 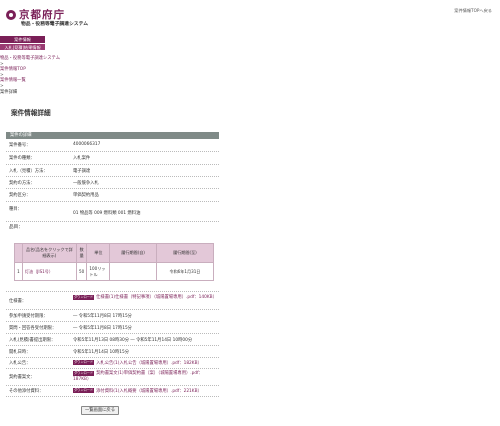 What do you see at coordinates (101, 352) in the screenshot?
I see `opening-date-value: 令和5年11月14日 10時15分` at bounding box center [101, 352].